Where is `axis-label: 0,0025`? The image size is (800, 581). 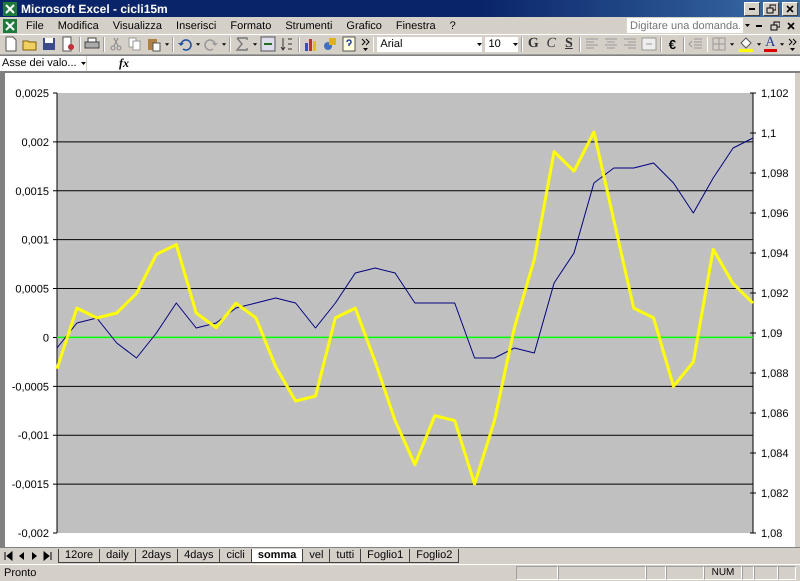
axis-label: 0,0025 is located at coordinates (32, 94).